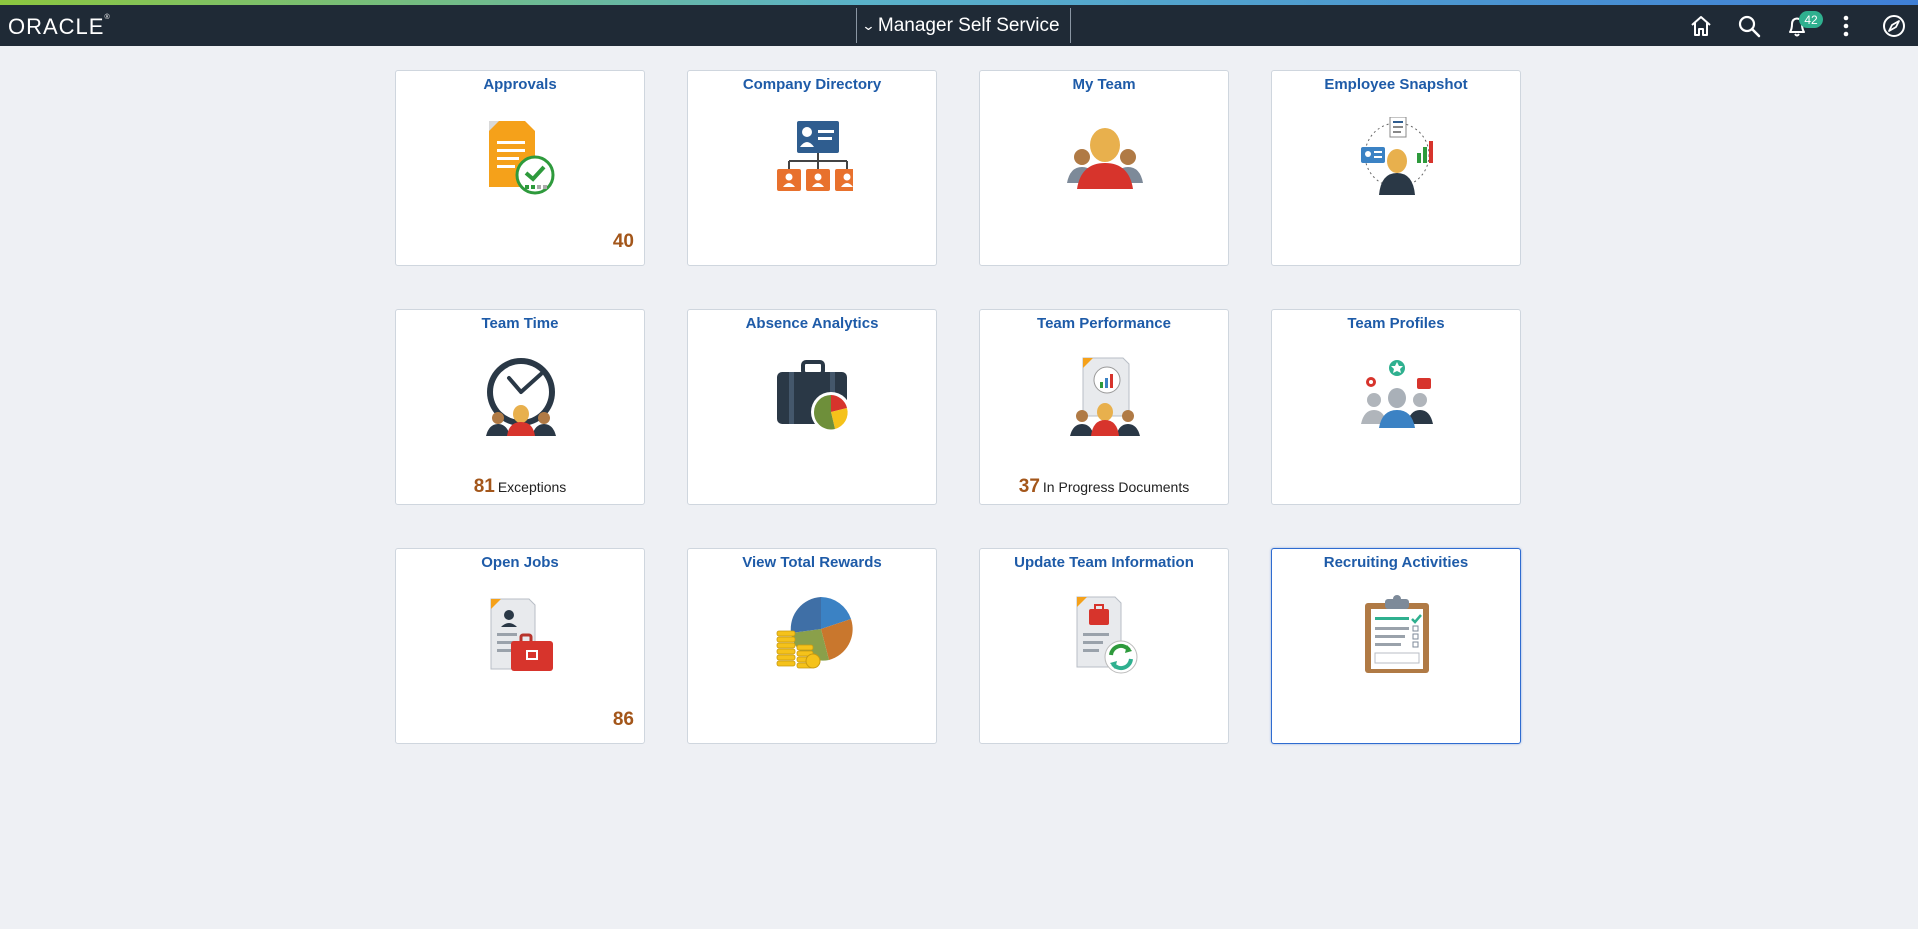 This screenshot has width=1918, height=929. Describe the element at coordinates (1105, 157) in the screenshot. I see `team-people-icon` at that location.